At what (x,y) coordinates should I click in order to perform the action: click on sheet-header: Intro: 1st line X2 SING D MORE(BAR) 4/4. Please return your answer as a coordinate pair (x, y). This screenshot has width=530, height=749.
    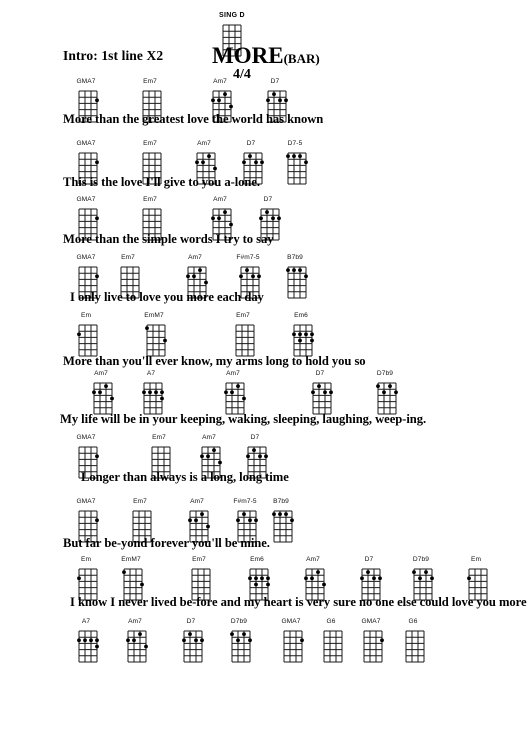
    Looking at the image, I should click on (265, 41).